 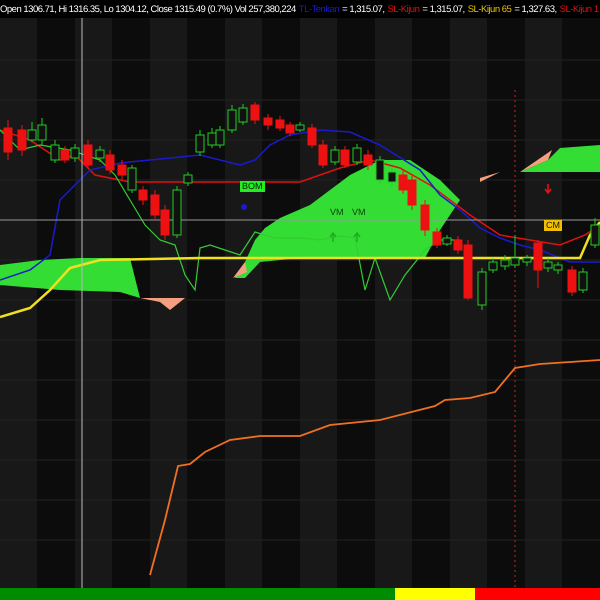 What do you see at coordinates (579, 9) in the screenshot?
I see `legend-label: SL-Kijun 1` at bounding box center [579, 9].